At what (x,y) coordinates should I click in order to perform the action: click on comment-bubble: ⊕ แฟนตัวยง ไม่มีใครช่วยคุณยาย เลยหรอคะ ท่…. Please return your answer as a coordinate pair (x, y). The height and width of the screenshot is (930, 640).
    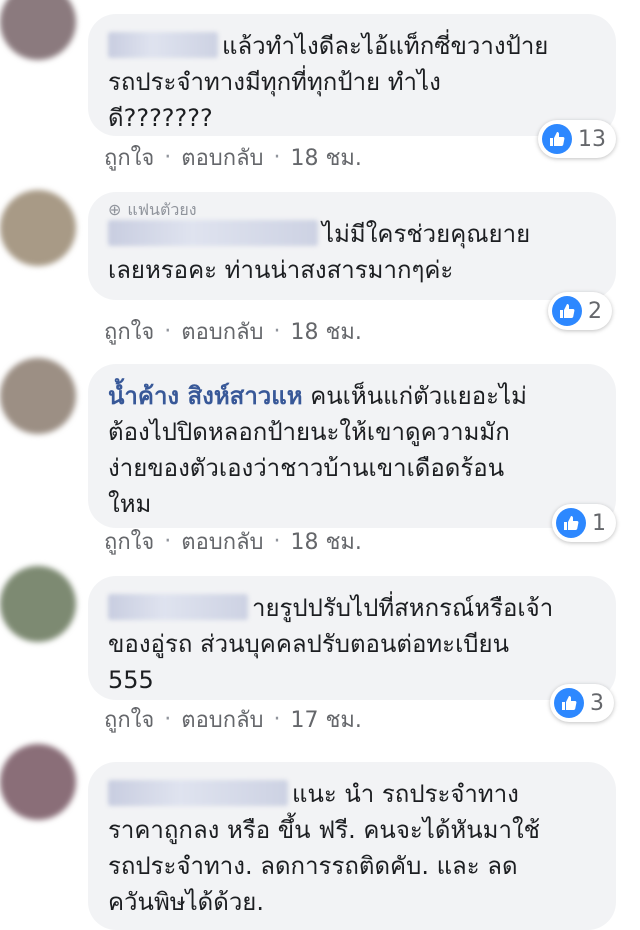
    Looking at the image, I should click on (352, 246).